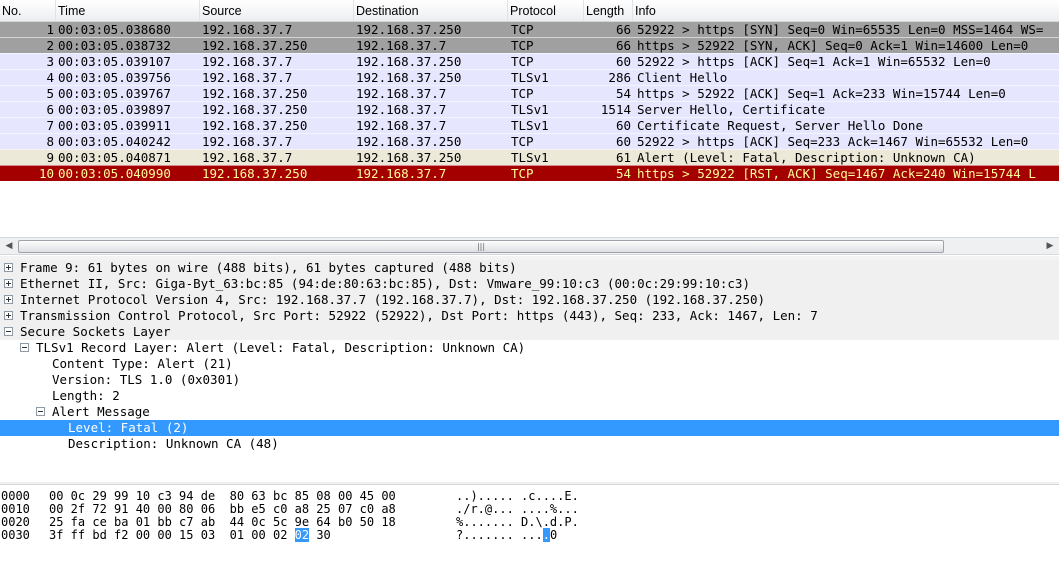 This screenshot has height=566, width=1059. What do you see at coordinates (114, 157) in the screenshot?
I see `packet-time: 00:03:05.040871` at bounding box center [114, 157].